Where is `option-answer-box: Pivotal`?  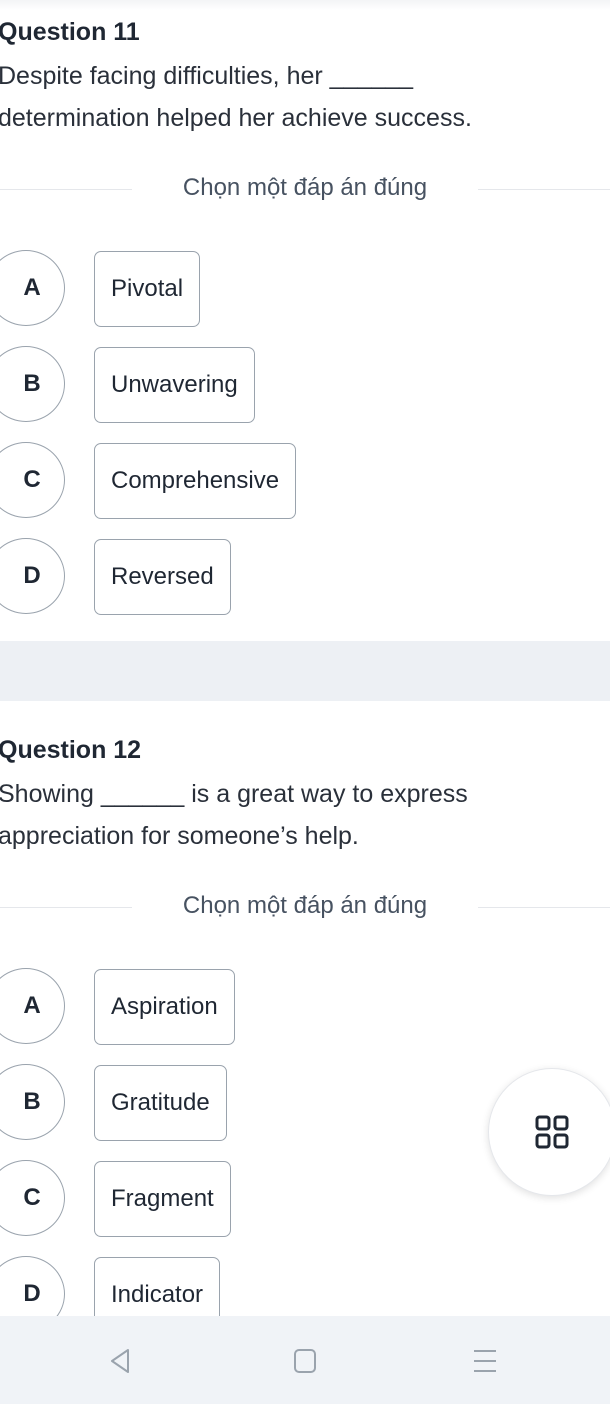
option-answer-box: Pivotal is located at coordinates (147, 289).